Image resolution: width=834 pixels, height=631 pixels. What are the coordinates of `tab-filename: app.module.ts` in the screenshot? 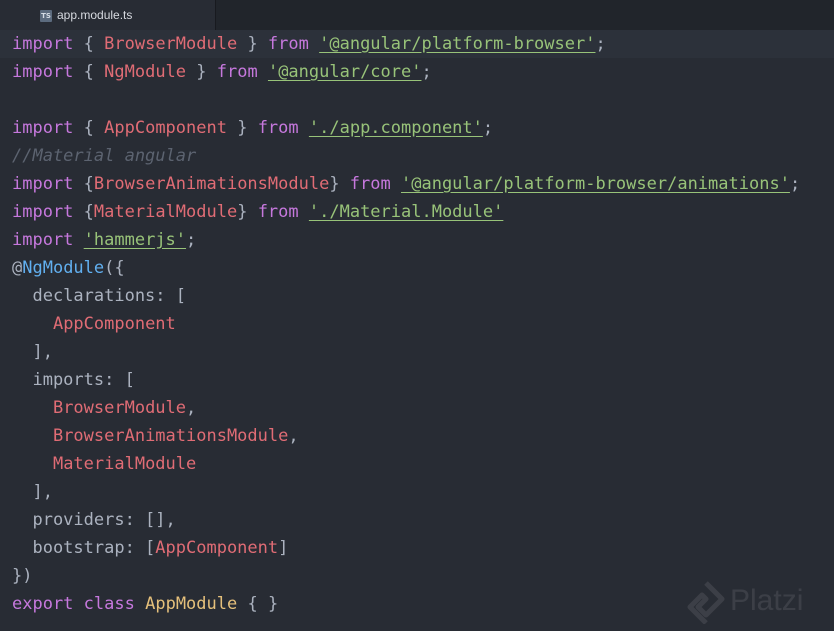 It's located at (94, 15).